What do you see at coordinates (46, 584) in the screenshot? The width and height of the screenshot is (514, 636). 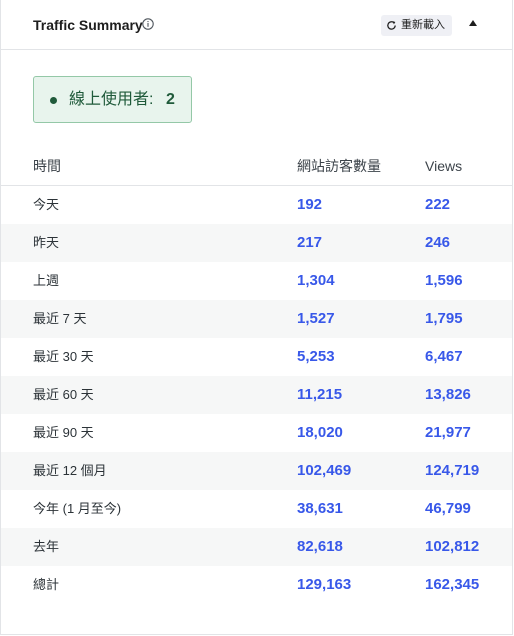 I see `period-label: 總計` at bounding box center [46, 584].